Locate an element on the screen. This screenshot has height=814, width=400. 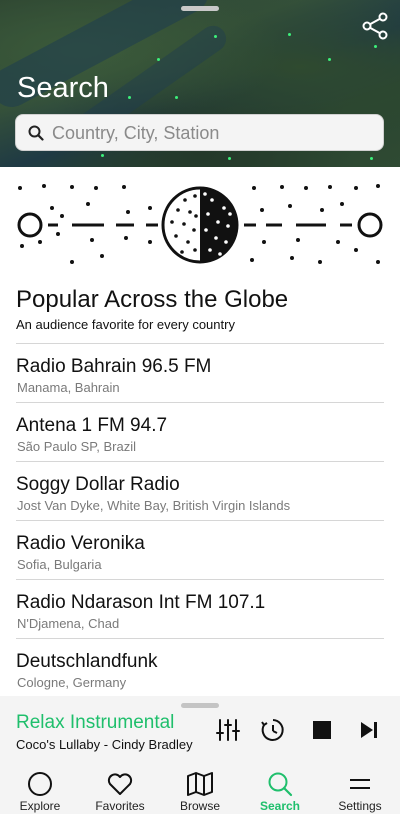
station-location: Manama, Bahrain is located at coordinates (68, 387).